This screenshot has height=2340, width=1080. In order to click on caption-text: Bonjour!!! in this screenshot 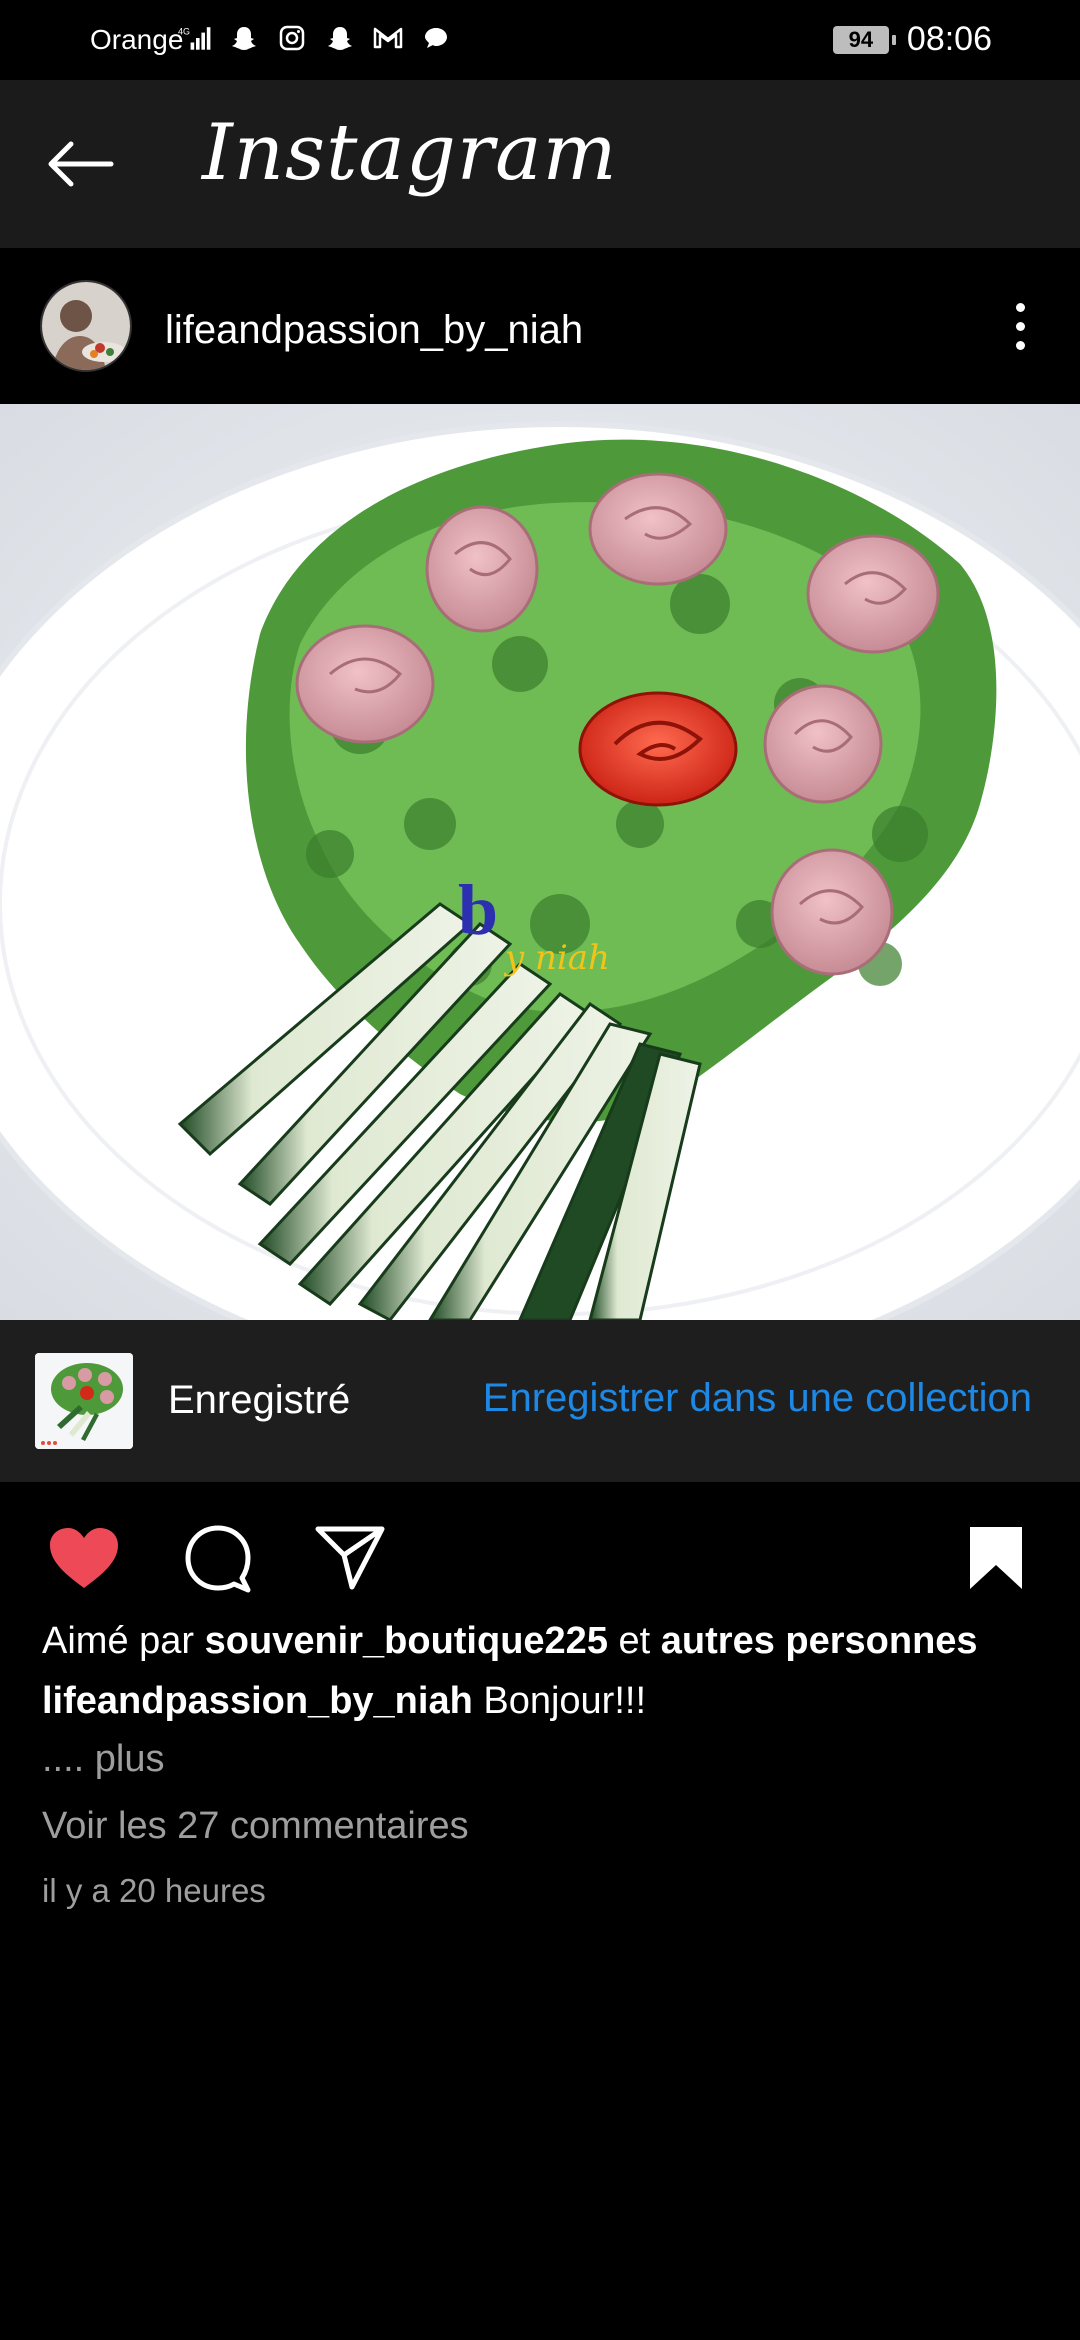, I will do `click(565, 1701)`.